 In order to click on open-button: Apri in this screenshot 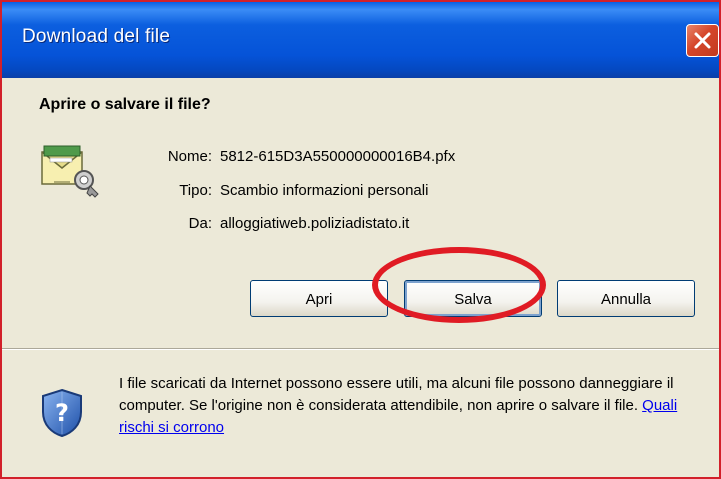, I will do `click(319, 298)`.